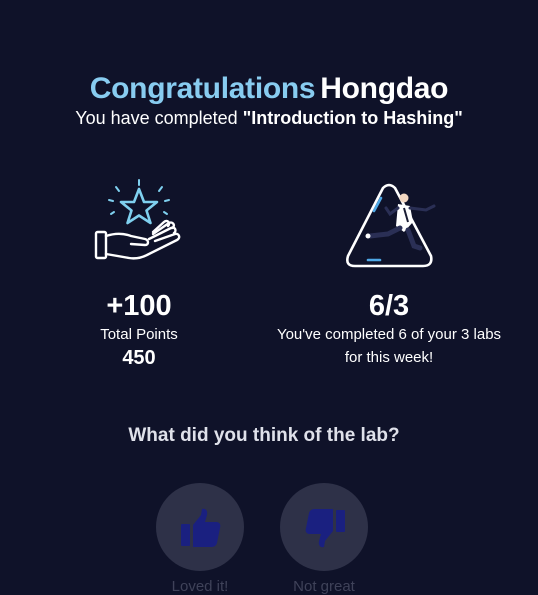  I want to click on hand-star-icon, so click(137, 219).